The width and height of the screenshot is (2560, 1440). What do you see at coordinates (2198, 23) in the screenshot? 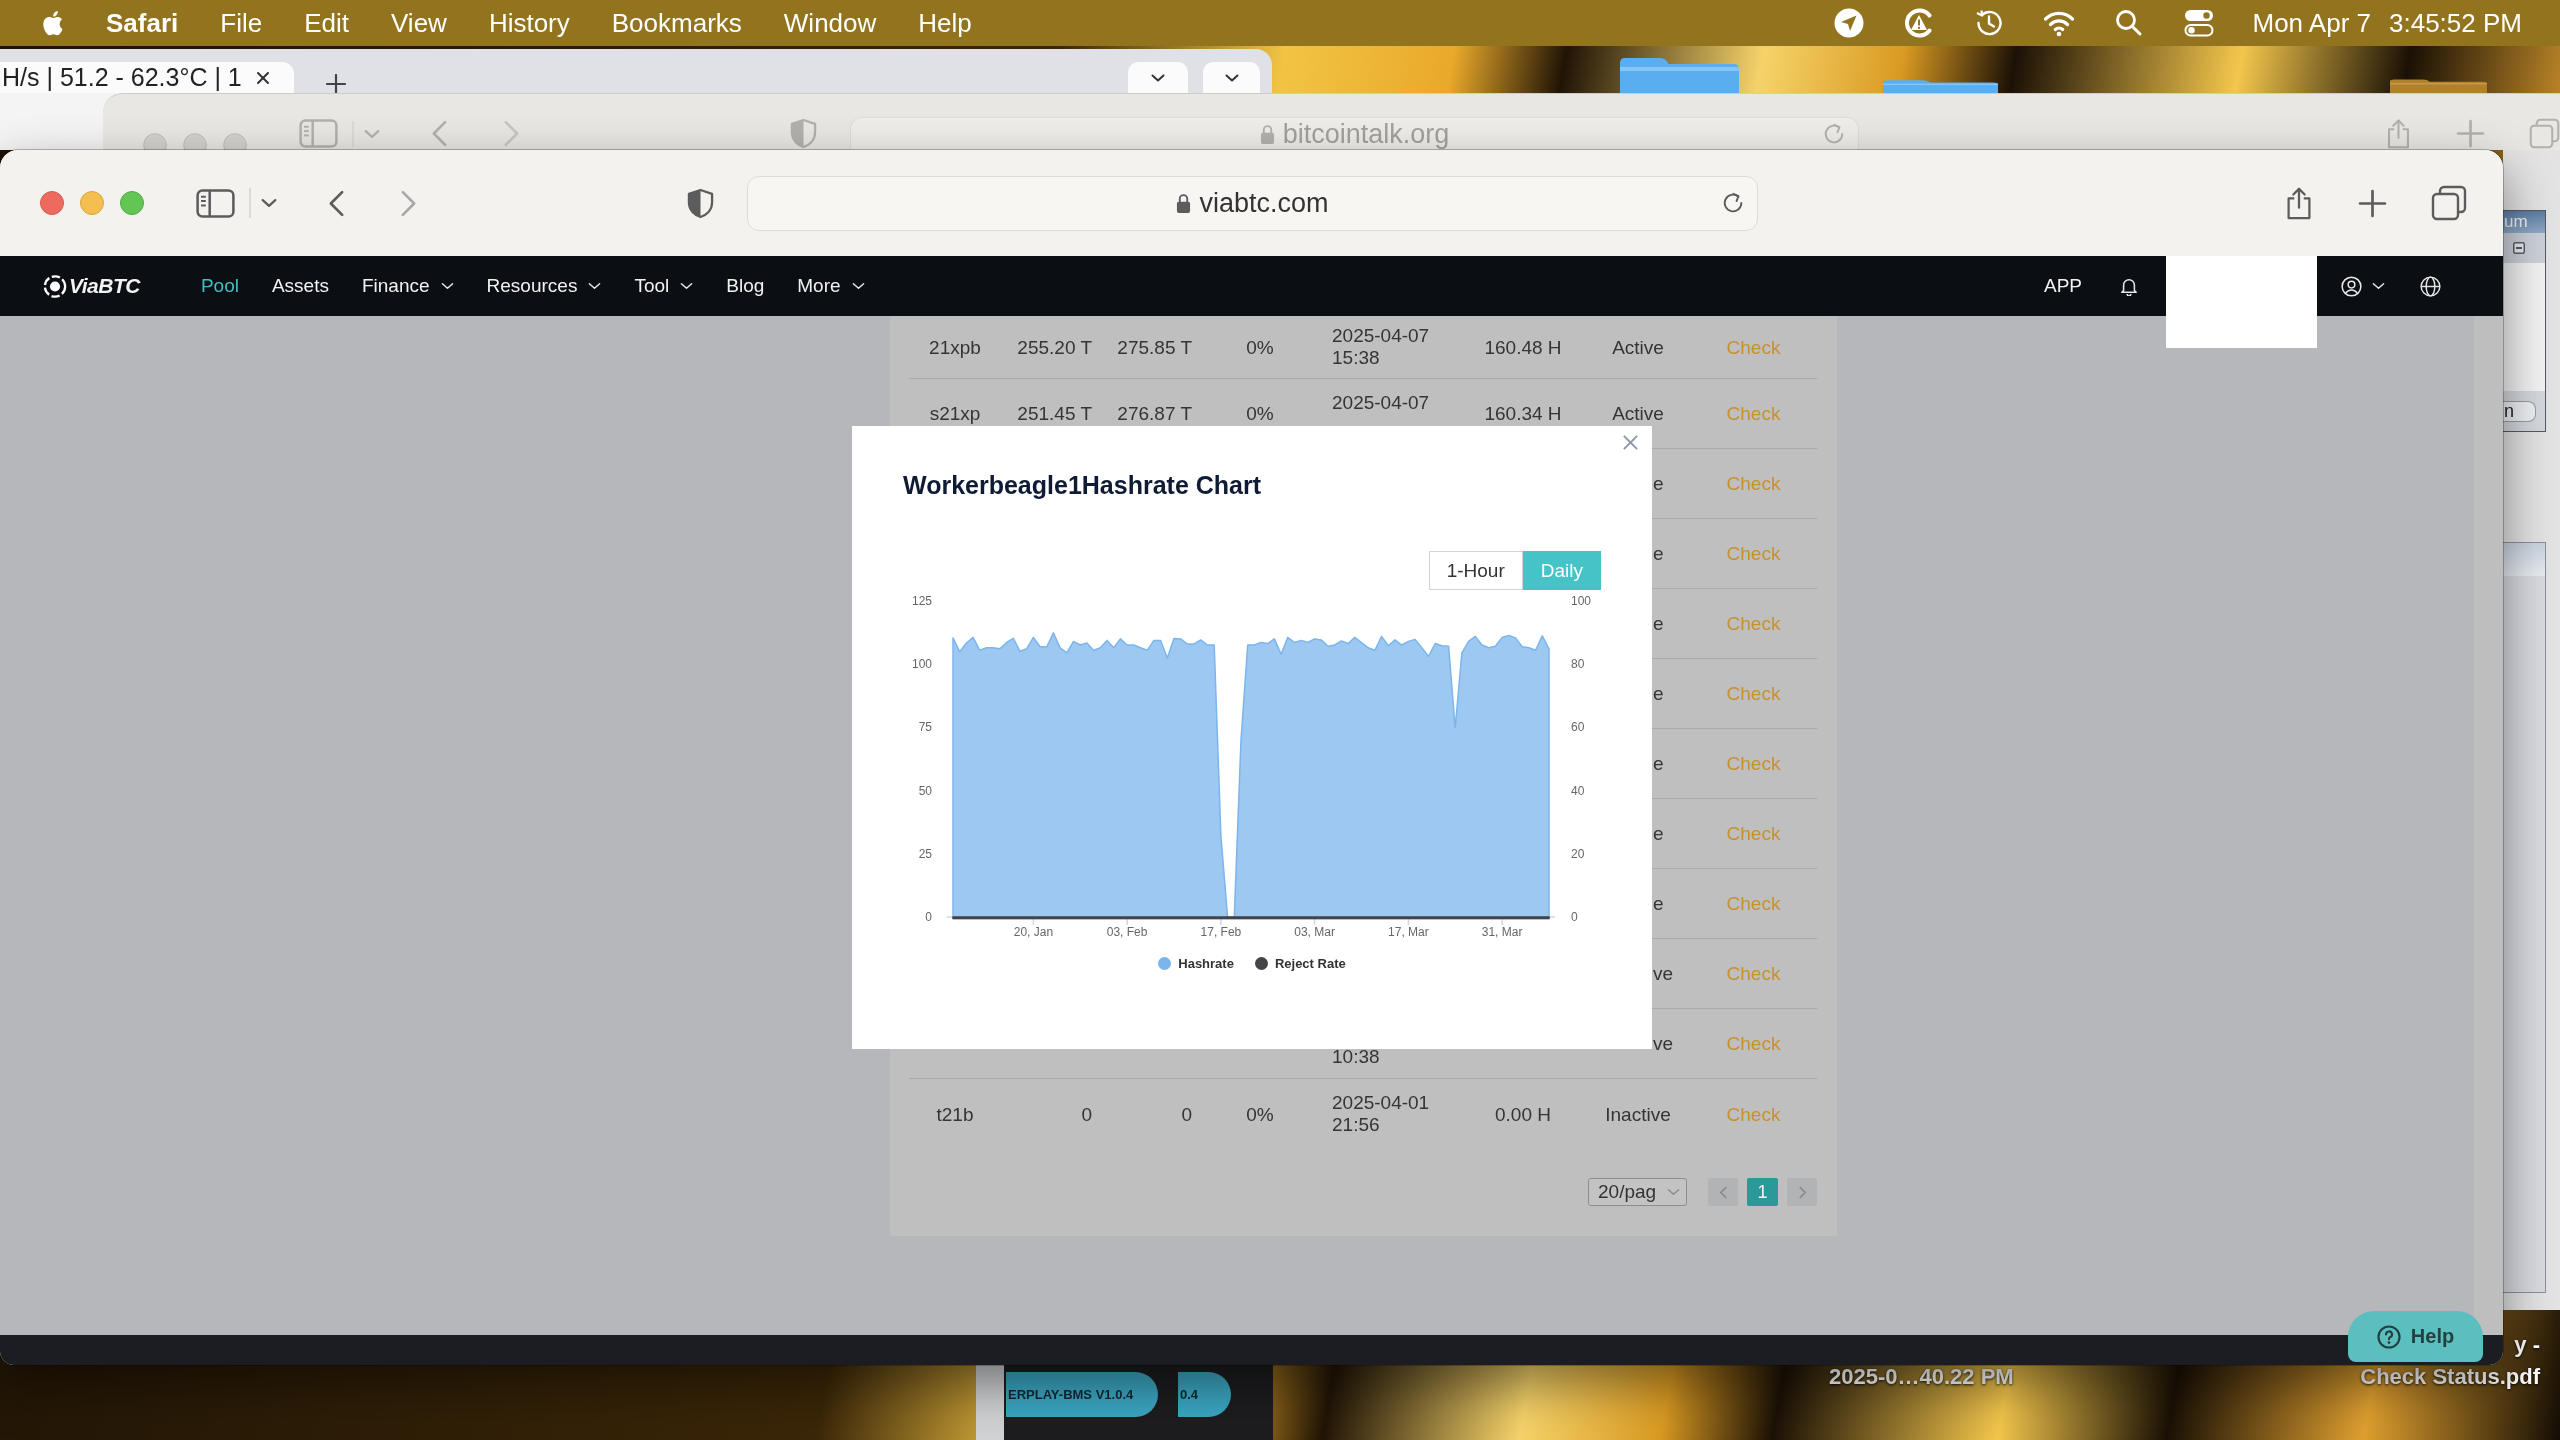
I see `toggle-switches-icon` at bounding box center [2198, 23].